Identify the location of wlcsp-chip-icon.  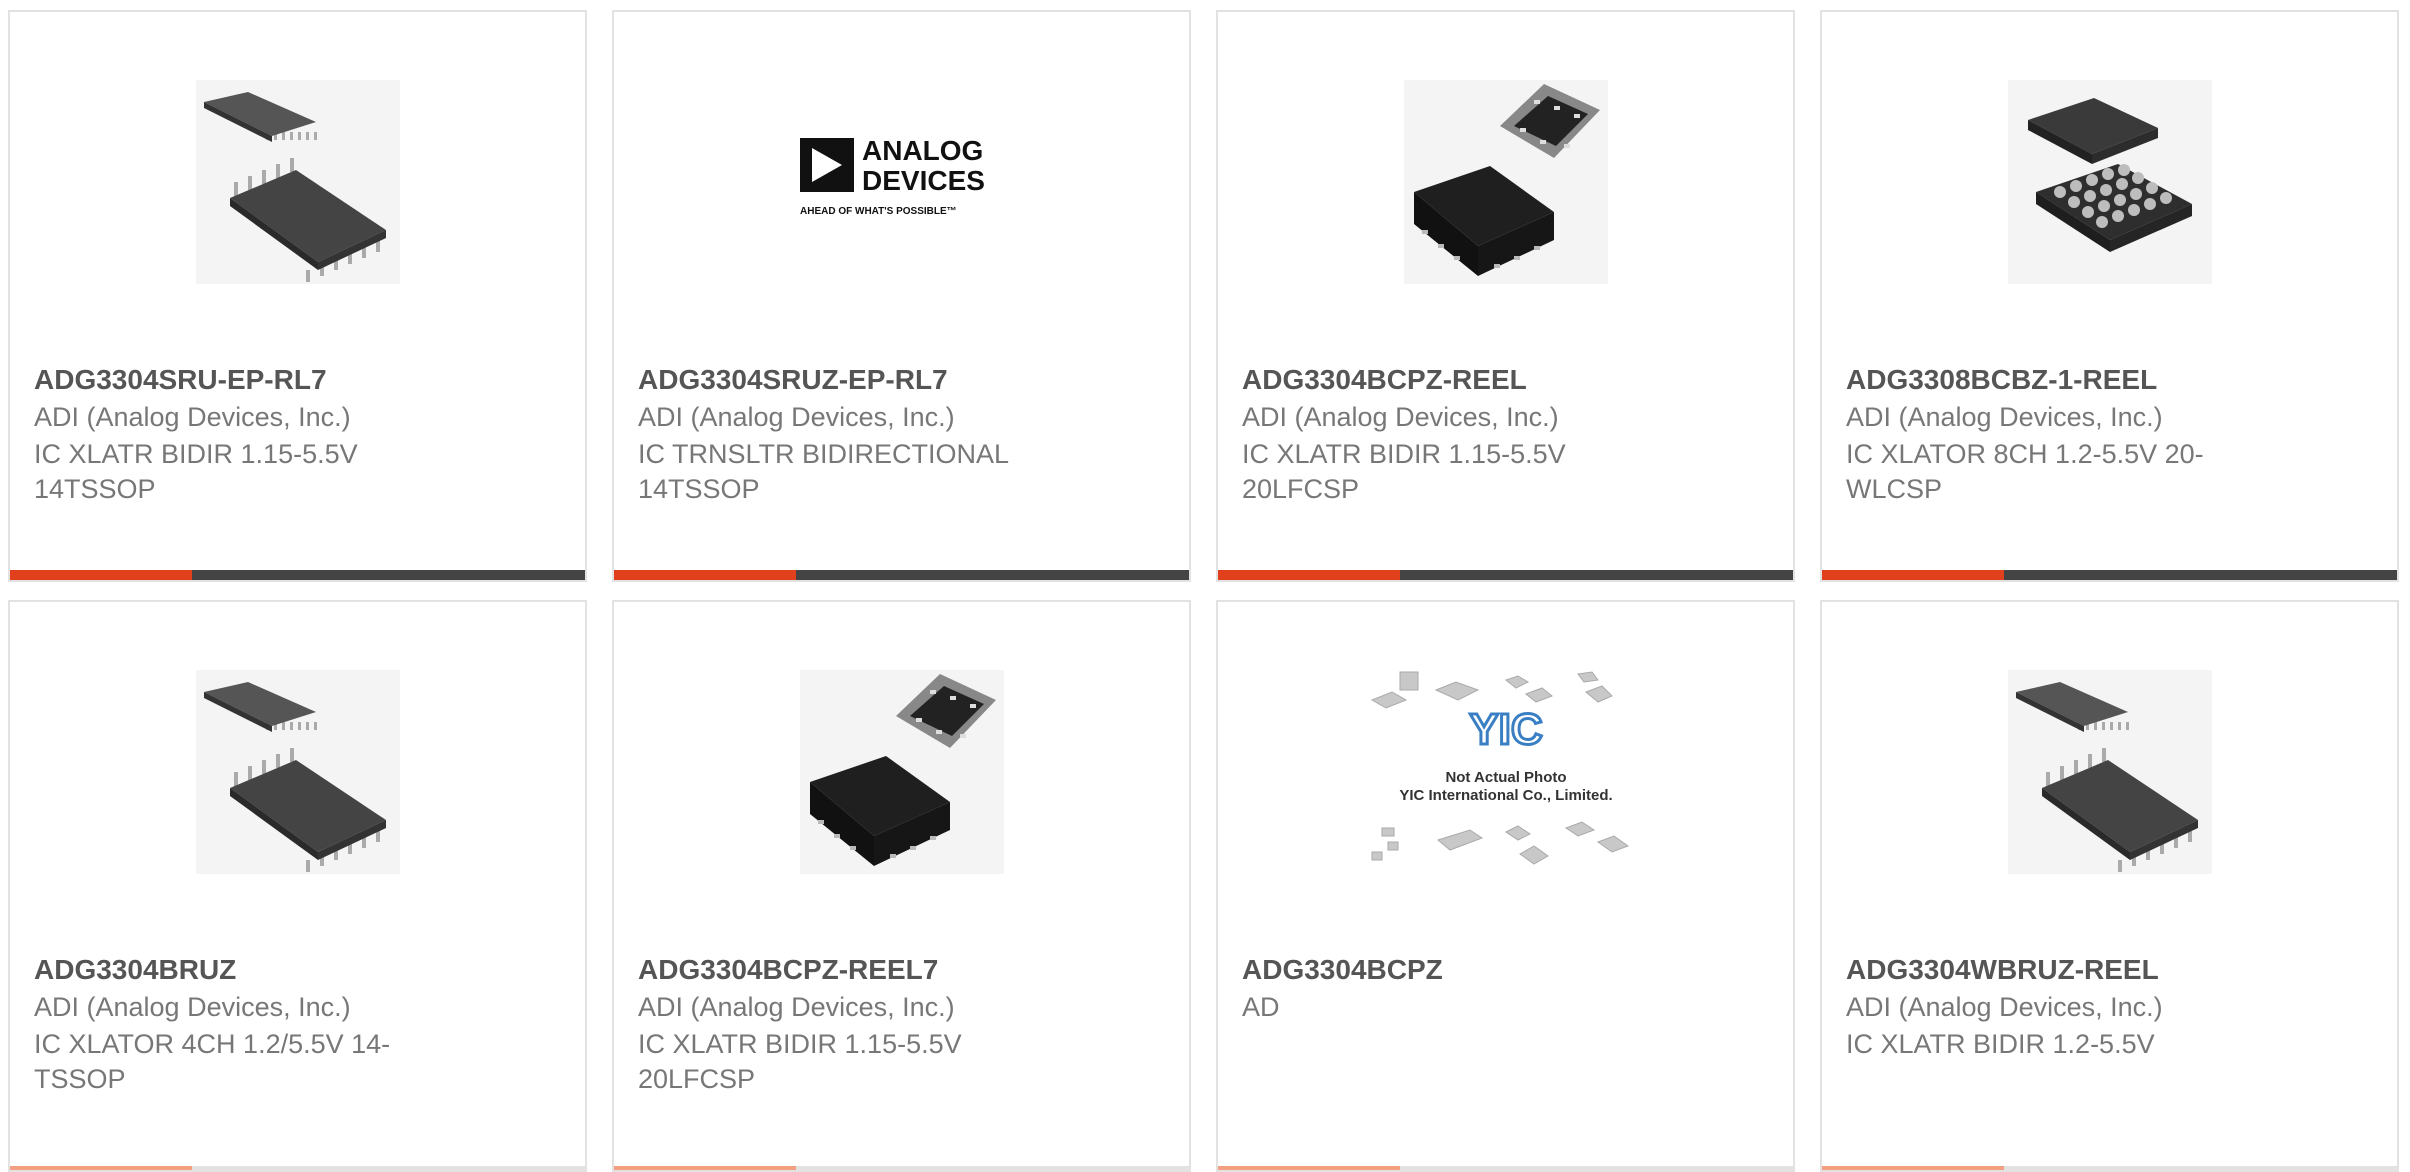
(2109, 182).